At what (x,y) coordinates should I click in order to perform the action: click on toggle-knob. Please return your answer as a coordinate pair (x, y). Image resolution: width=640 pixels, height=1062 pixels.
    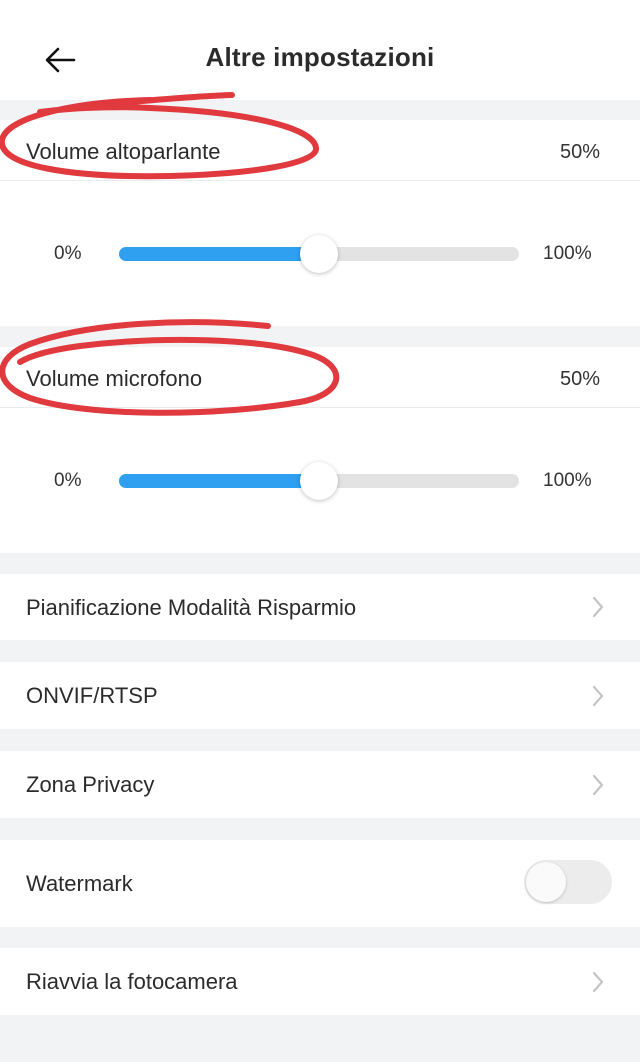
    Looking at the image, I should click on (546, 882).